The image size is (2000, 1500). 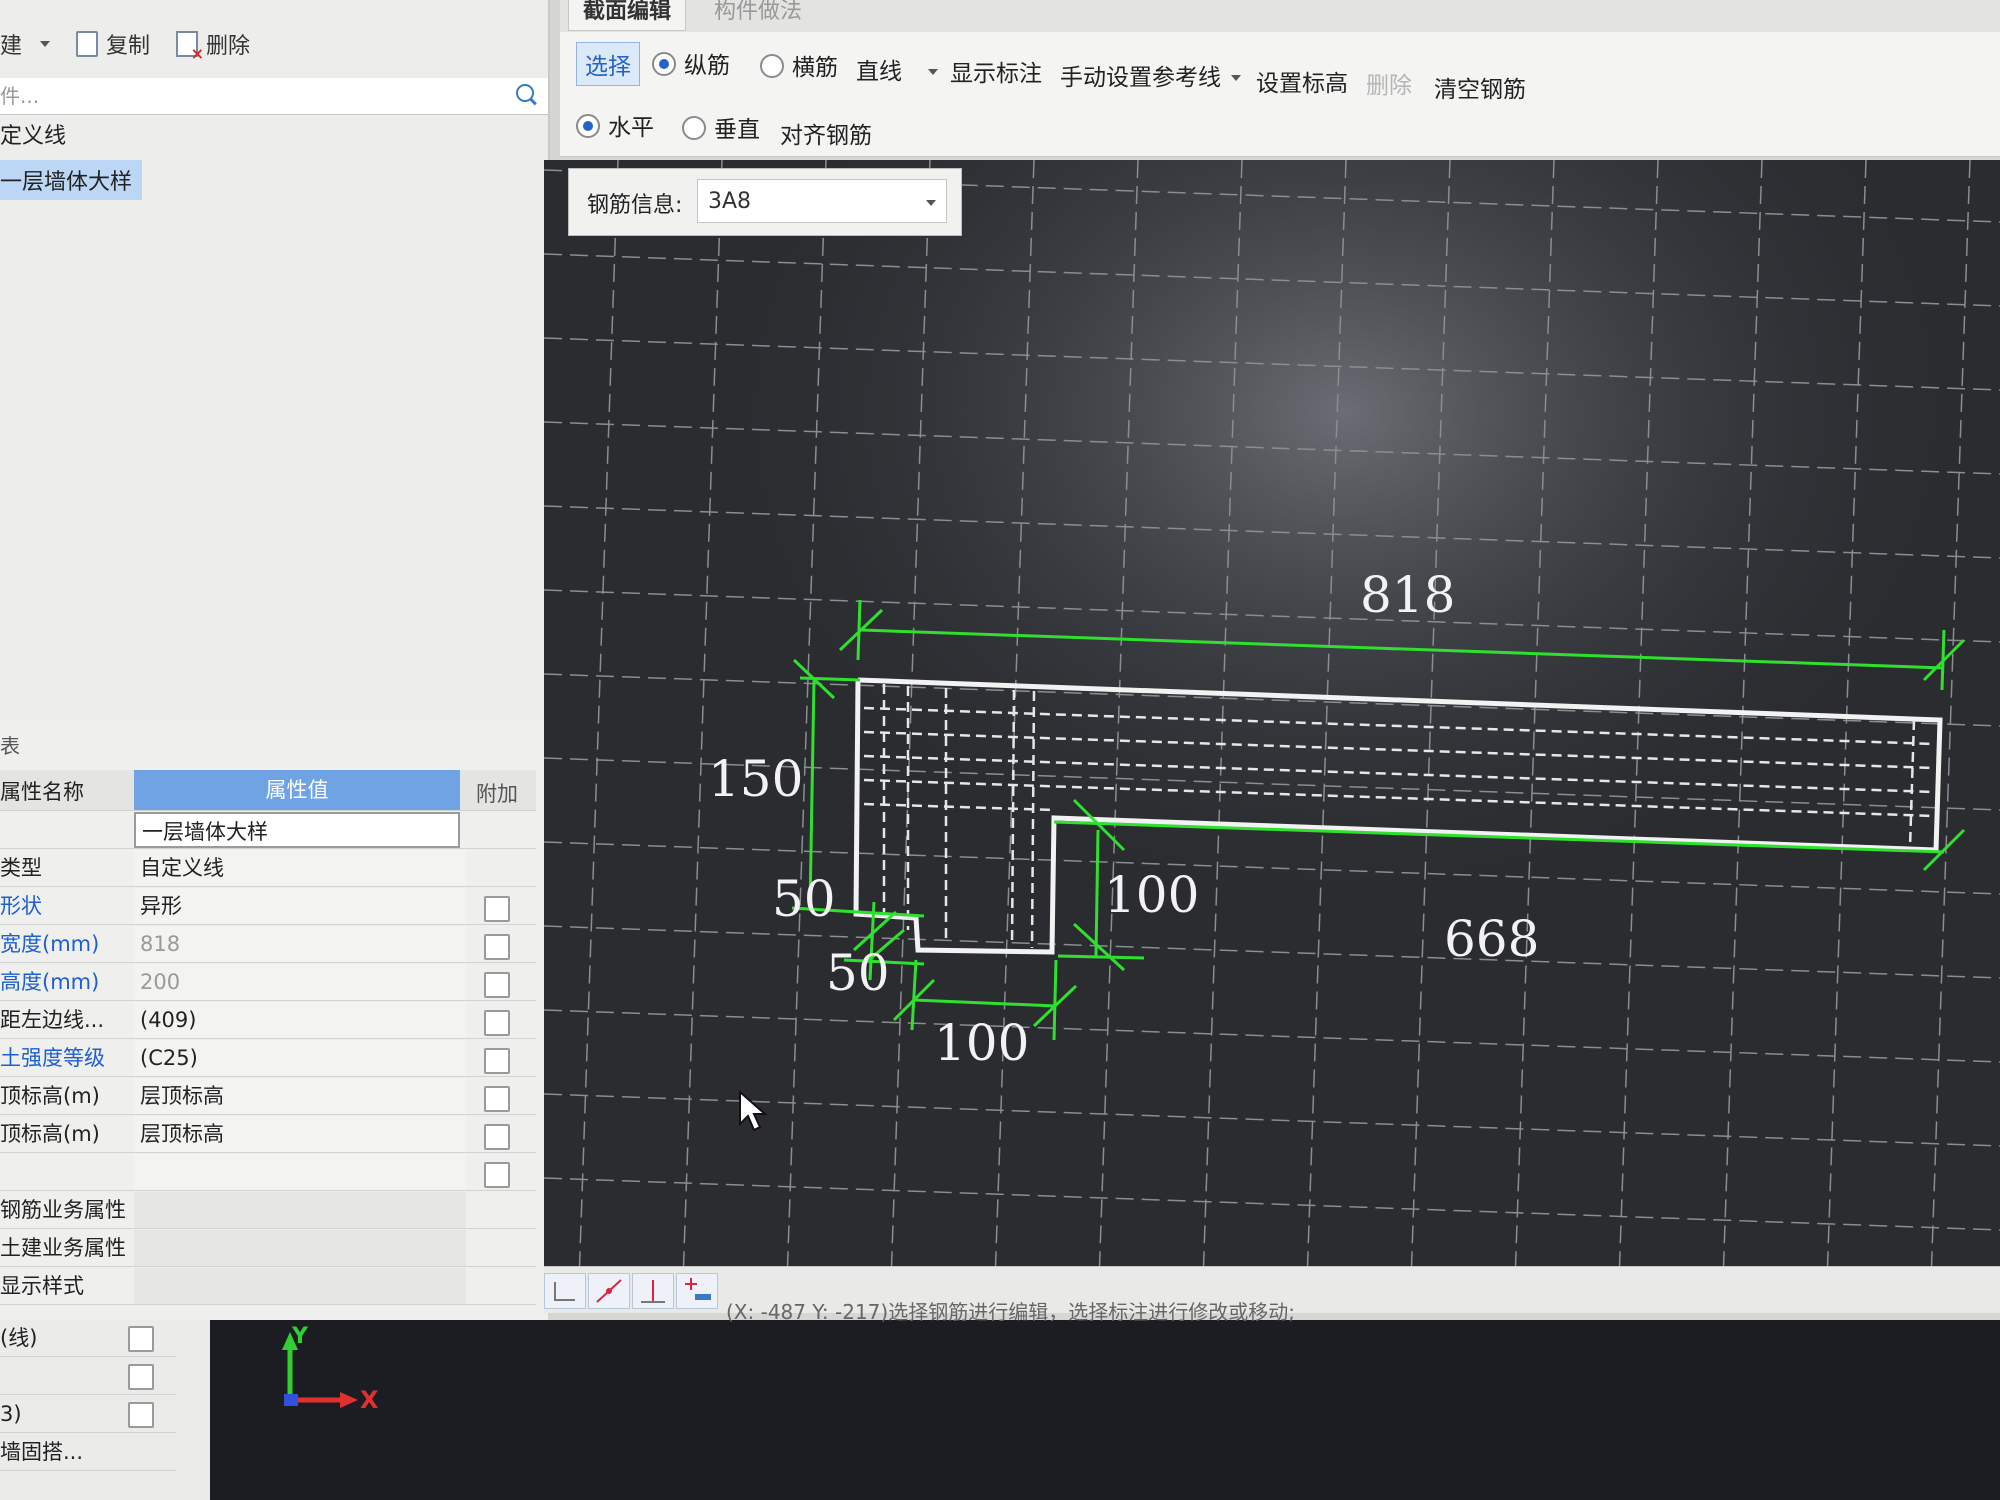 What do you see at coordinates (33, 134) in the screenshot?
I see `tree-root: 定义线` at bounding box center [33, 134].